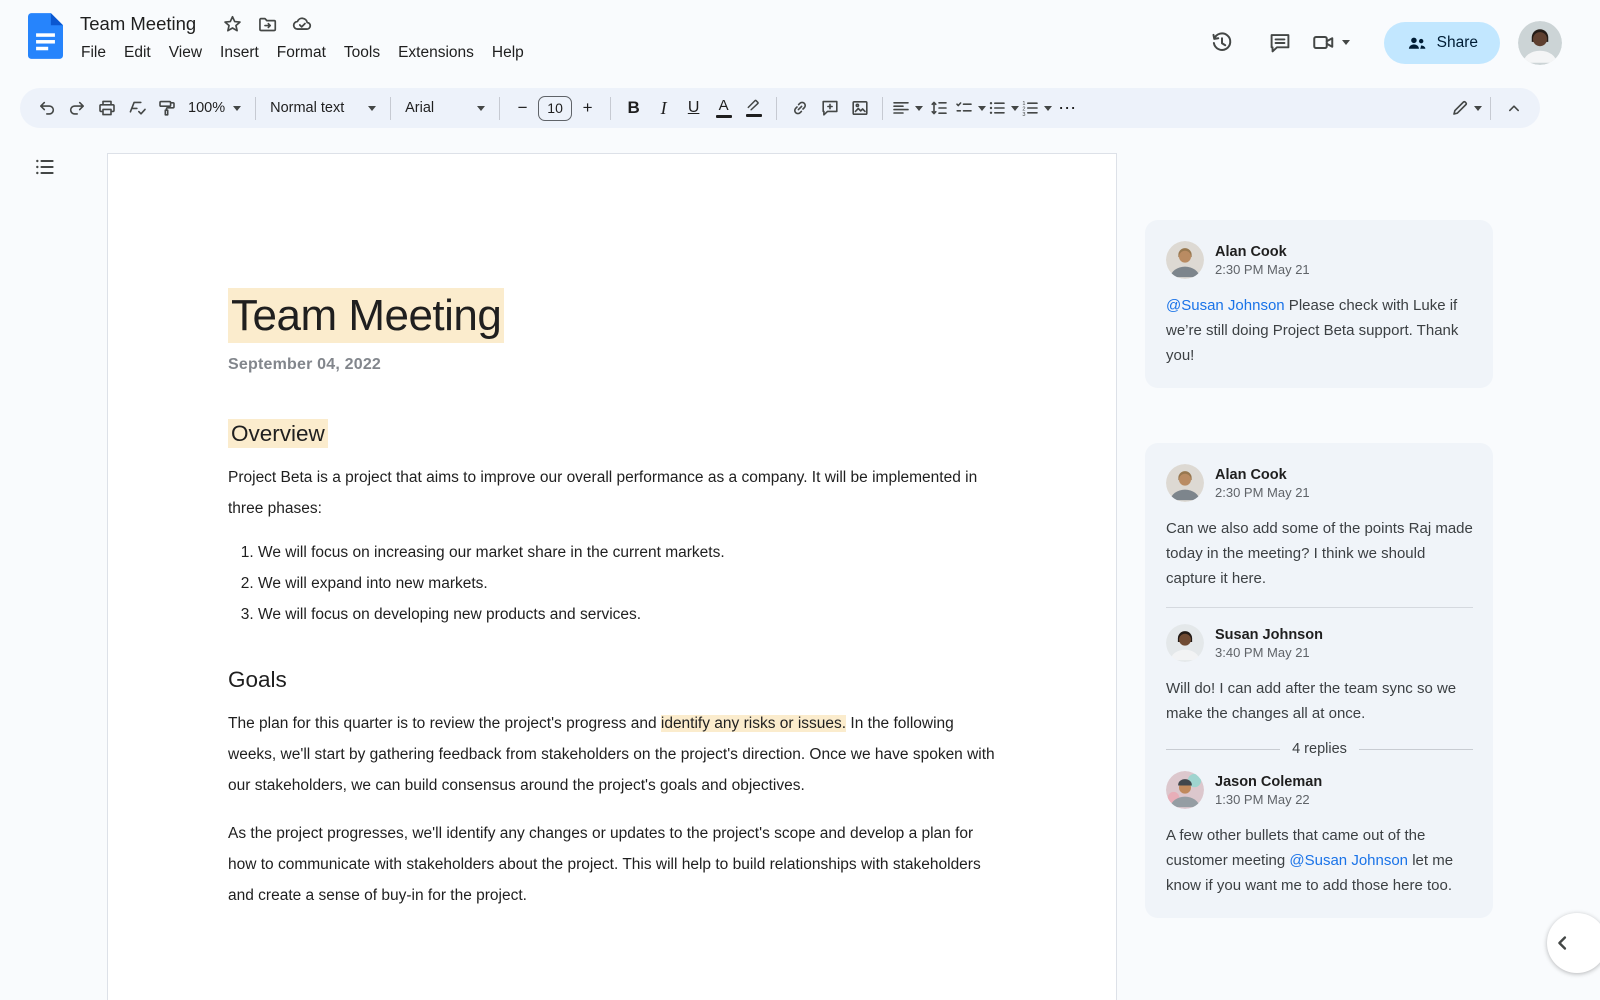  Describe the element at coordinates (555, 108) in the screenshot. I see `font-size-input: 10` at that location.